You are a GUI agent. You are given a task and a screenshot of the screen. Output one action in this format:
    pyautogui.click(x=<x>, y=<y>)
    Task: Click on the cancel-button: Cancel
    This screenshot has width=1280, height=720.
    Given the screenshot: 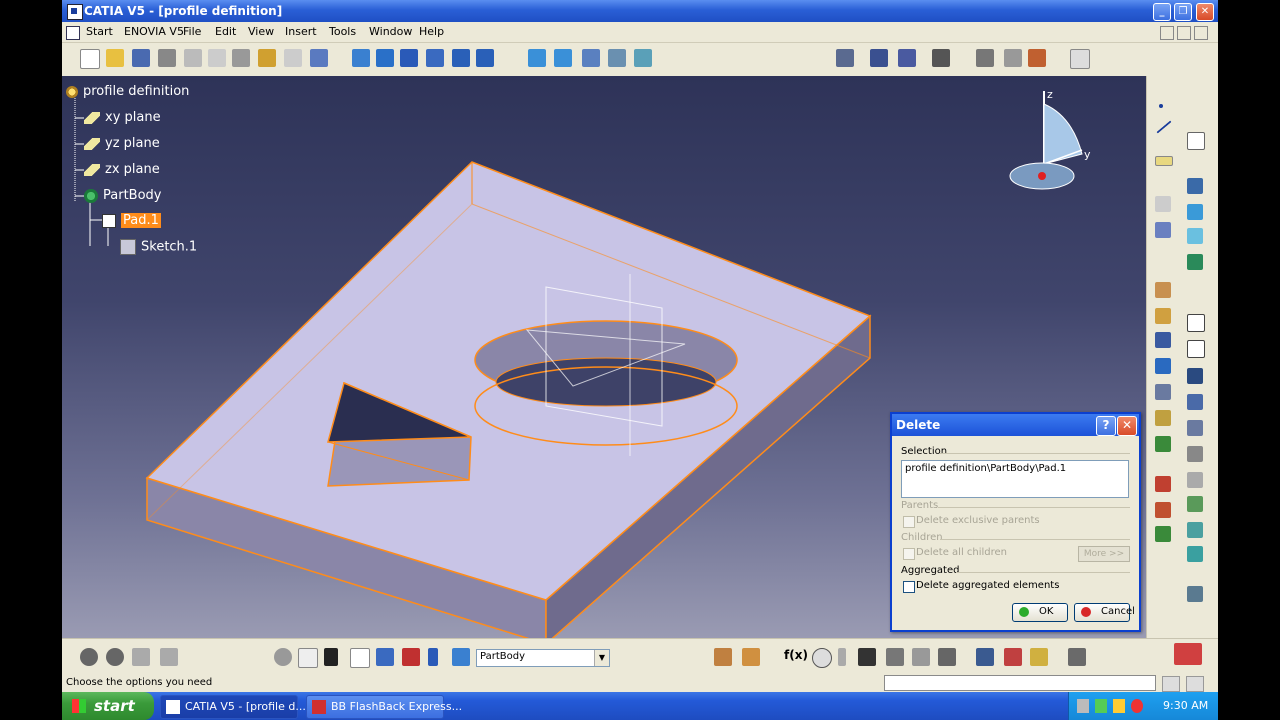 What is the action you would take?
    pyautogui.click(x=1104, y=612)
    